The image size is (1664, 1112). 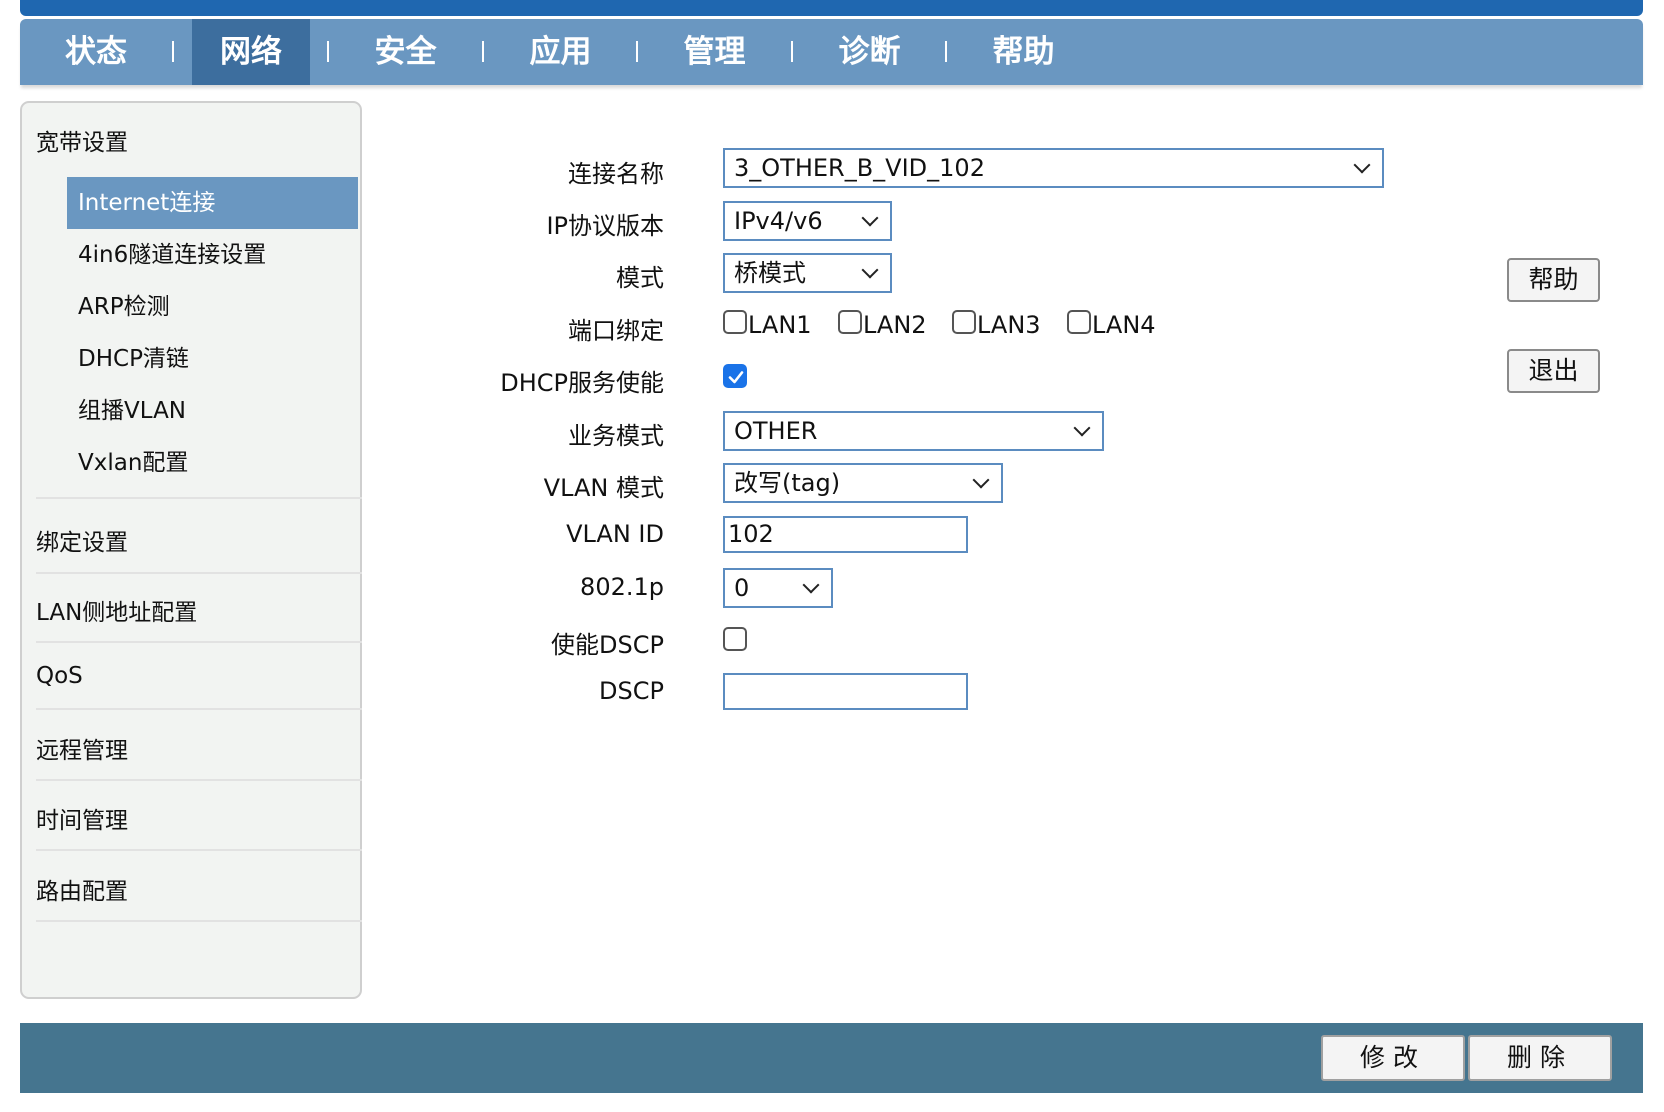 I want to click on mode-value: 桥模式, so click(x=770, y=273).